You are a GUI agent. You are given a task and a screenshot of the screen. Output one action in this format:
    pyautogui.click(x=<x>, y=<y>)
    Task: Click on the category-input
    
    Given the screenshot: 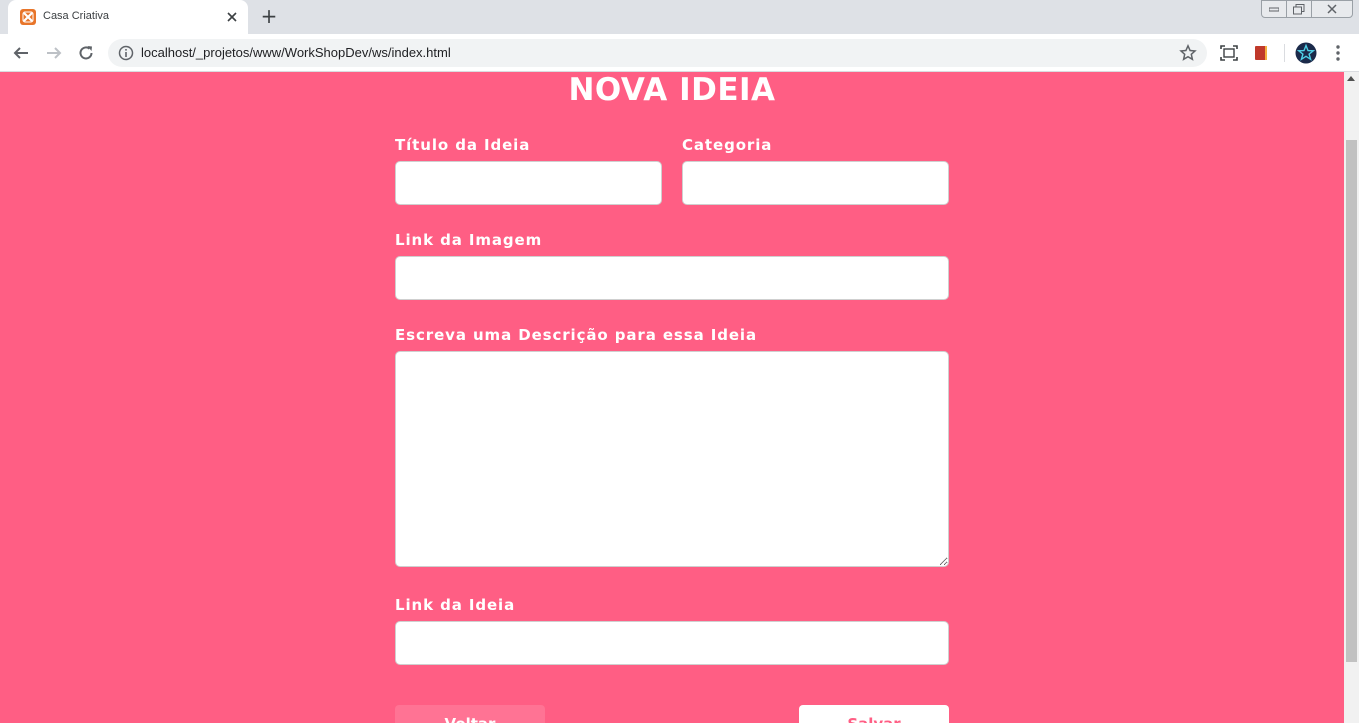 What is the action you would take?
    pyautogui.click(x=815, y=183)
    